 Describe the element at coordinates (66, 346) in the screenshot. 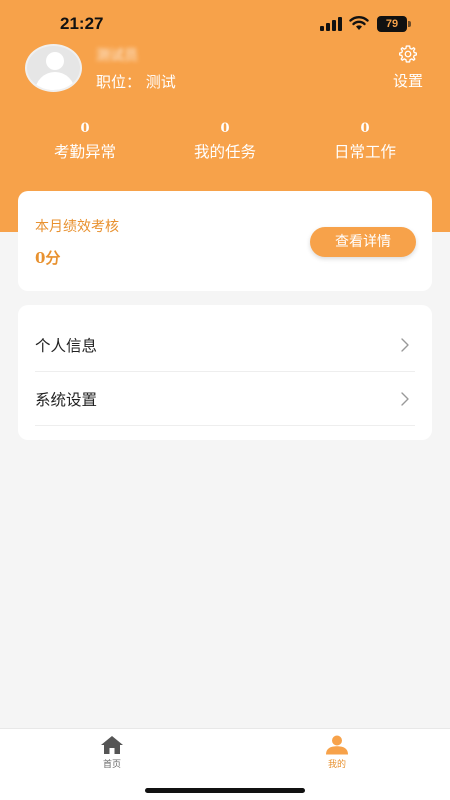

I see `menu-item-label: 个人信息` at that location.